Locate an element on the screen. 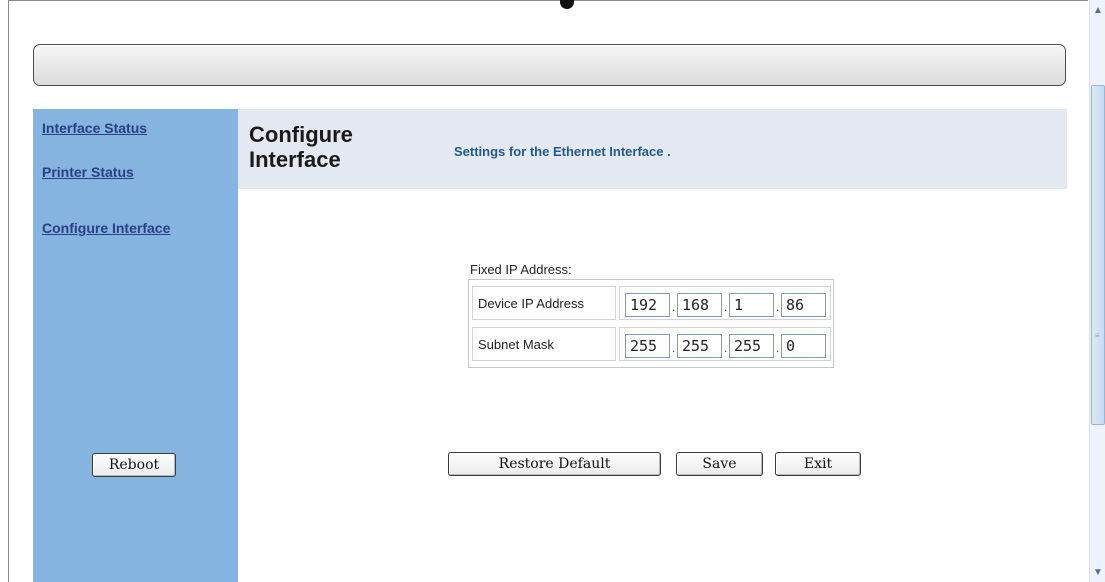  sidebar-item-configure-interface: Configure Interface is located at coordinates (106, 228).